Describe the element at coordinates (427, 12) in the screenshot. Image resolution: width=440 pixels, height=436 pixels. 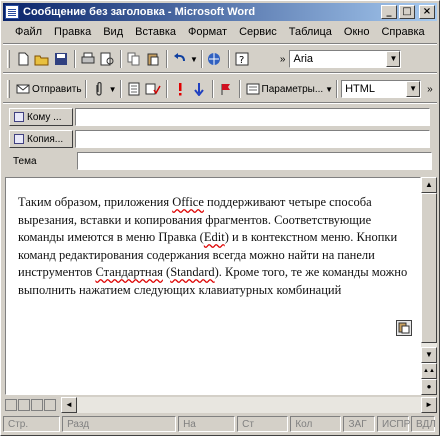
I see `close-button: ×` at that location.